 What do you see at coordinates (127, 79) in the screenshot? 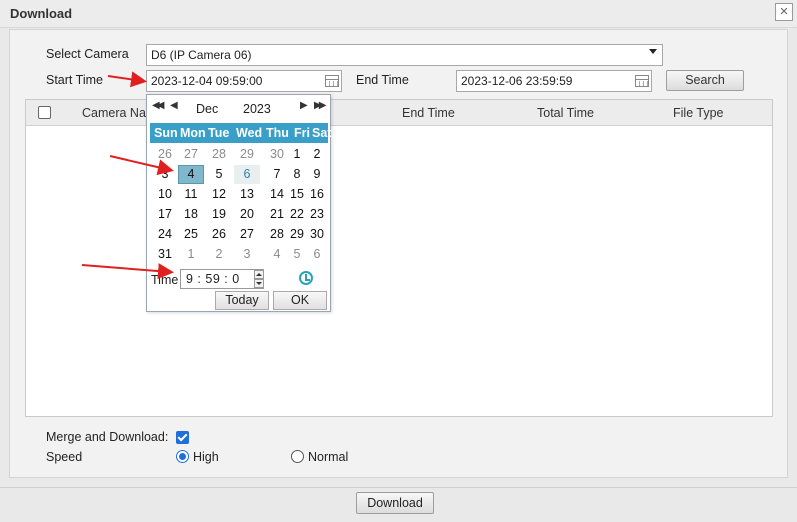
I see `arrow-start-time` at bounding box center [127, 79].